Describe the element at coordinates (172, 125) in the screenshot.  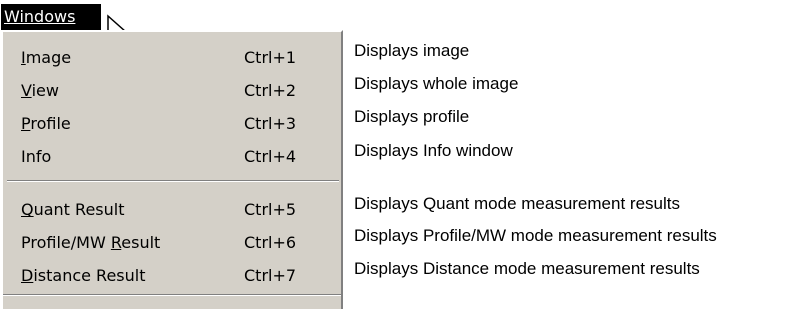
I see `menu-item-profile: Profile Ctrl+3` at that location.